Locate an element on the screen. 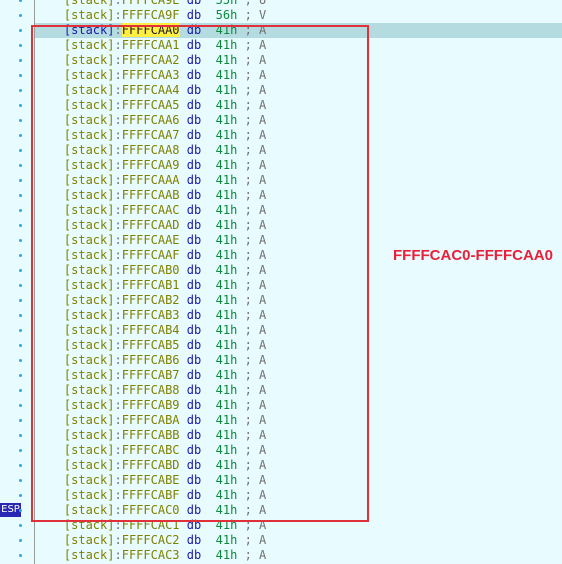 The height and width of the screenshot is (564, 562). listing-line: [stack]:FFFFCABE db 41h ; A is located at coordinates (298, 480).